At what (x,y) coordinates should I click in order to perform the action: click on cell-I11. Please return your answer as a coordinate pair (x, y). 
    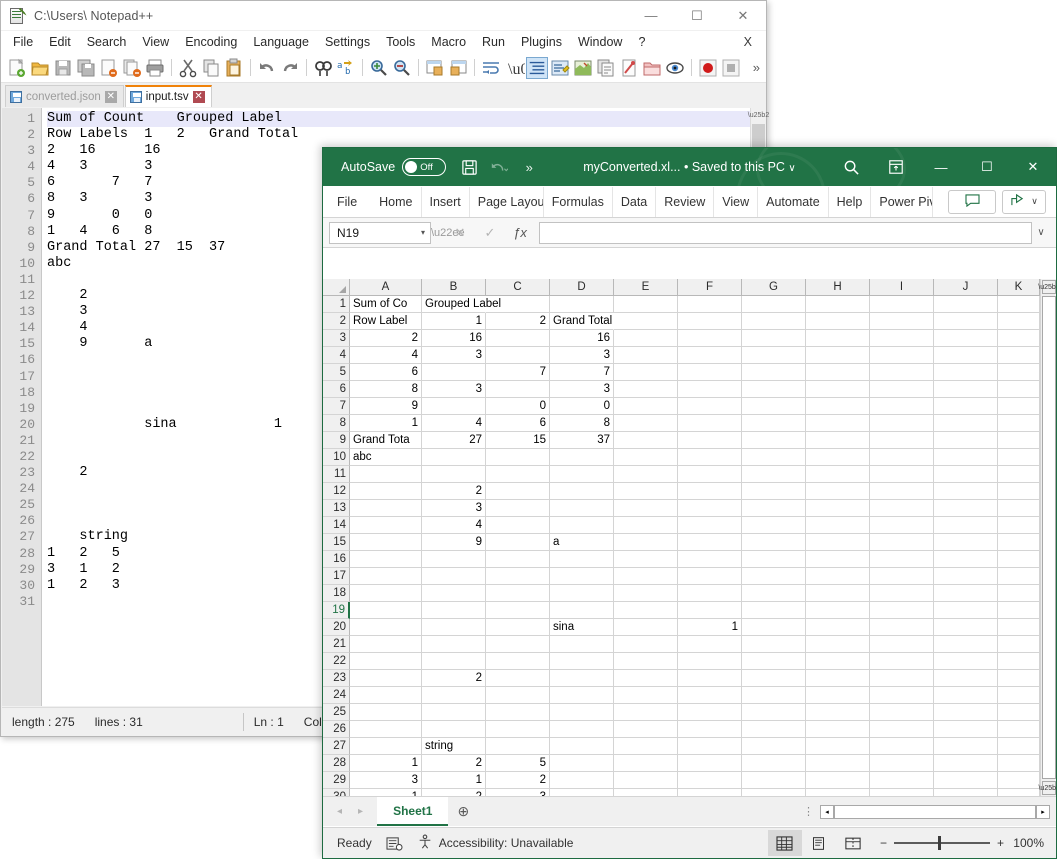
    Looking at the image, I should click on (902, 474).